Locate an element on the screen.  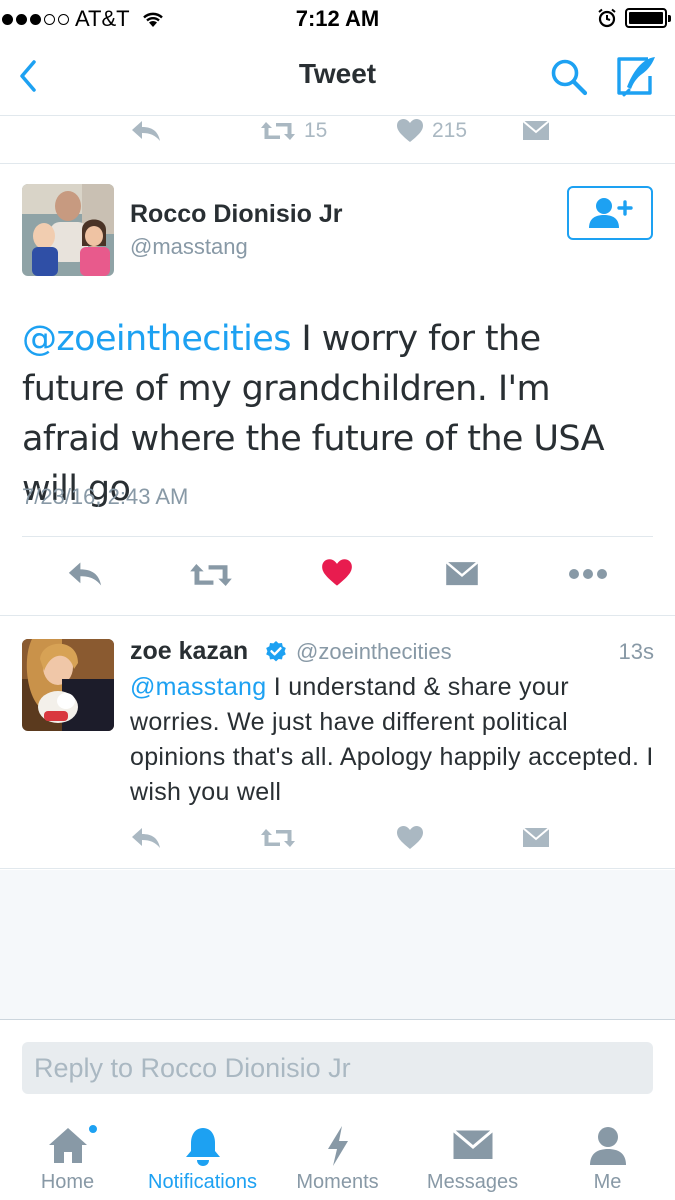
status-bar: AT&T 7:12 AM is located at coordinates (337, 19).